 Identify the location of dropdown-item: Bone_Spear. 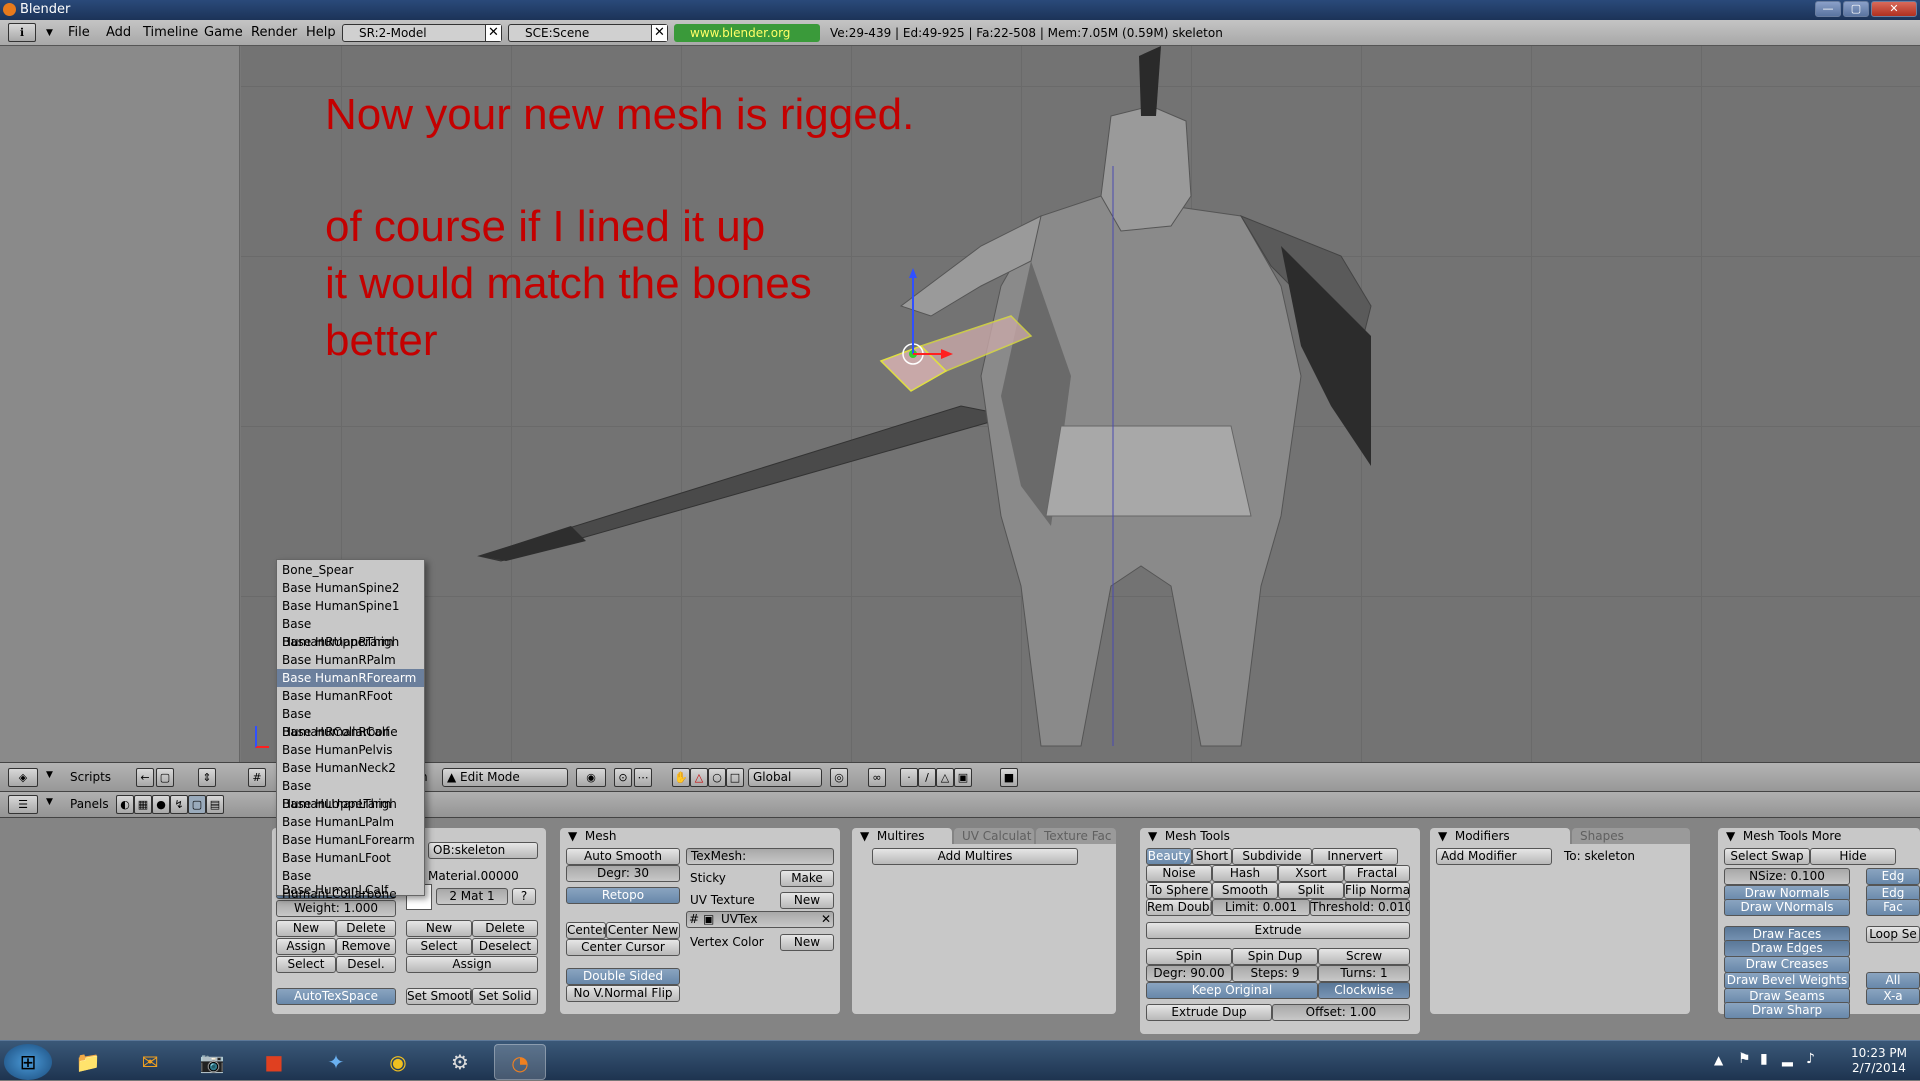
(350, 570).